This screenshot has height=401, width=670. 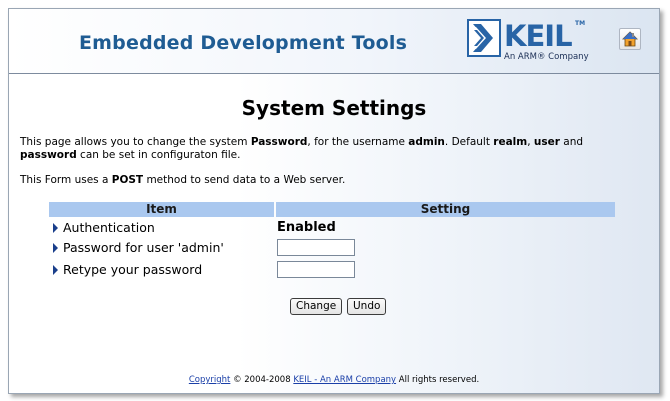 What do you see at coordinates (161, 209) in the screenshot?
I see `column-header-item: Item` at bounding box center [161, 209].